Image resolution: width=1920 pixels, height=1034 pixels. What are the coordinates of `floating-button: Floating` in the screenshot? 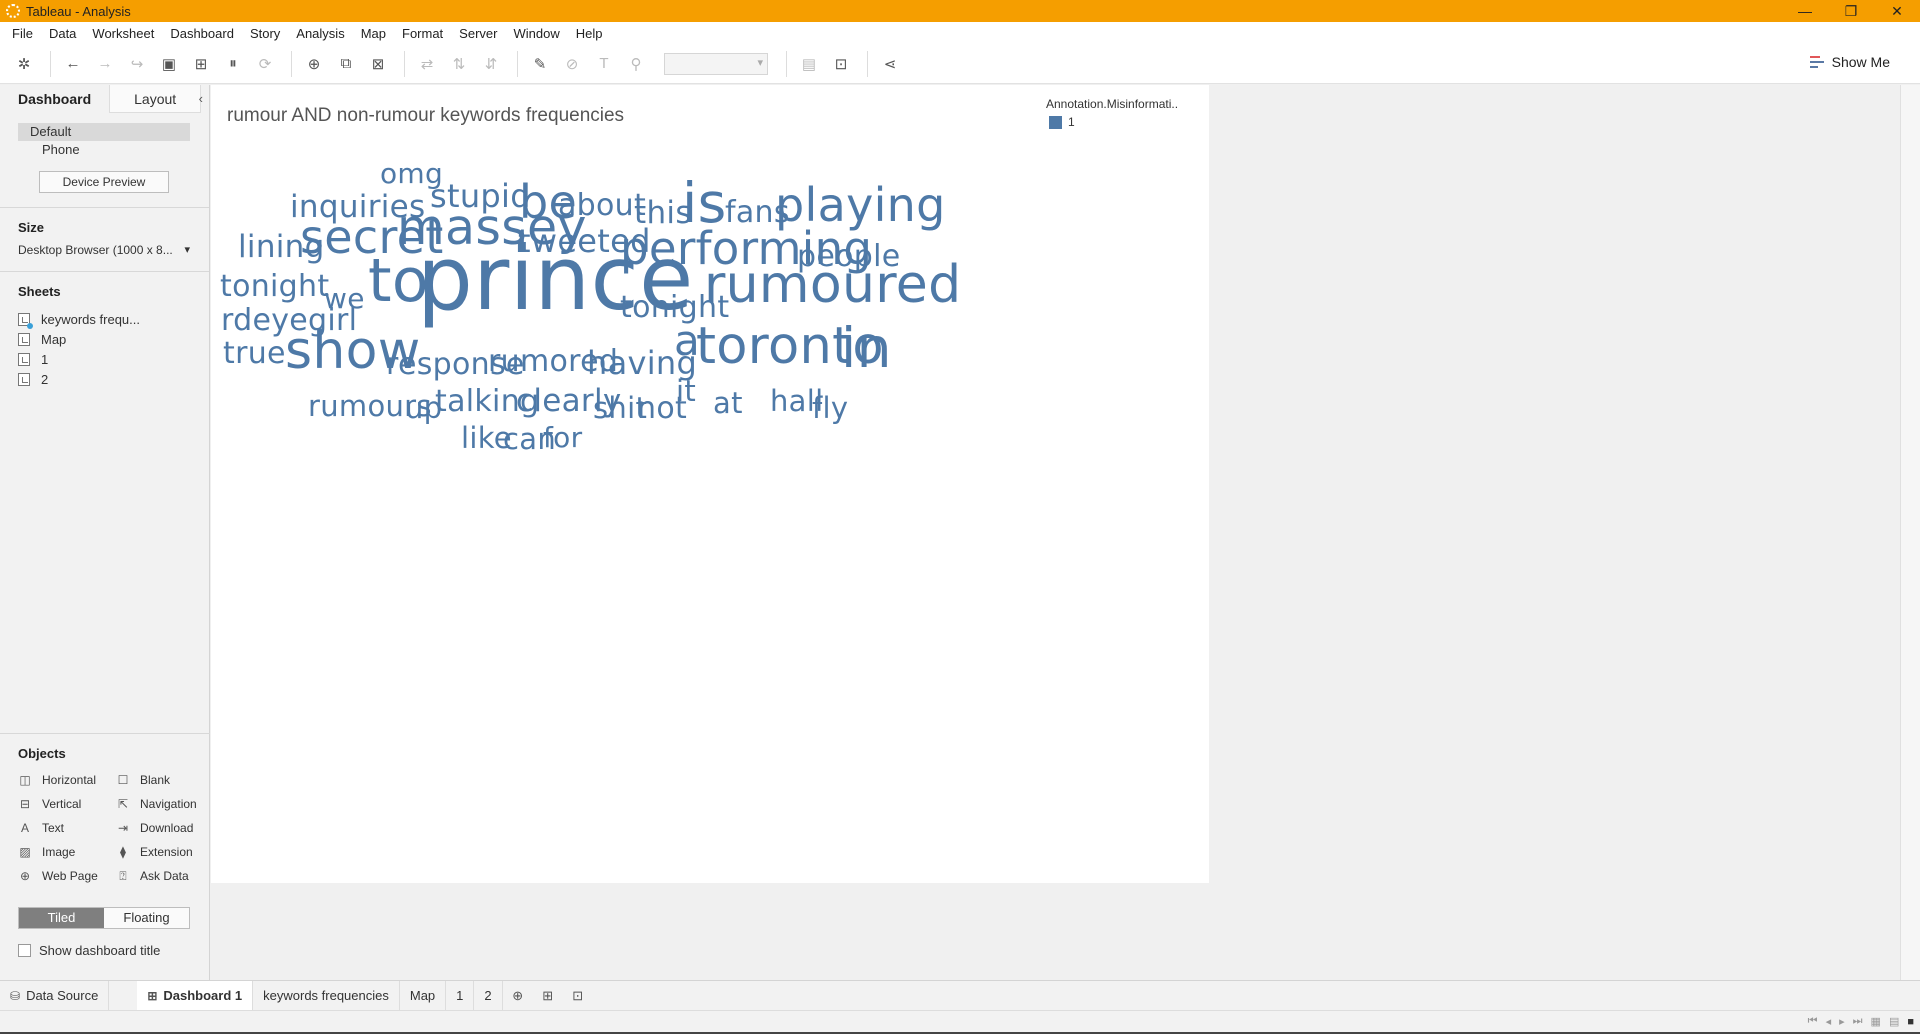 It's located at (146, 918).